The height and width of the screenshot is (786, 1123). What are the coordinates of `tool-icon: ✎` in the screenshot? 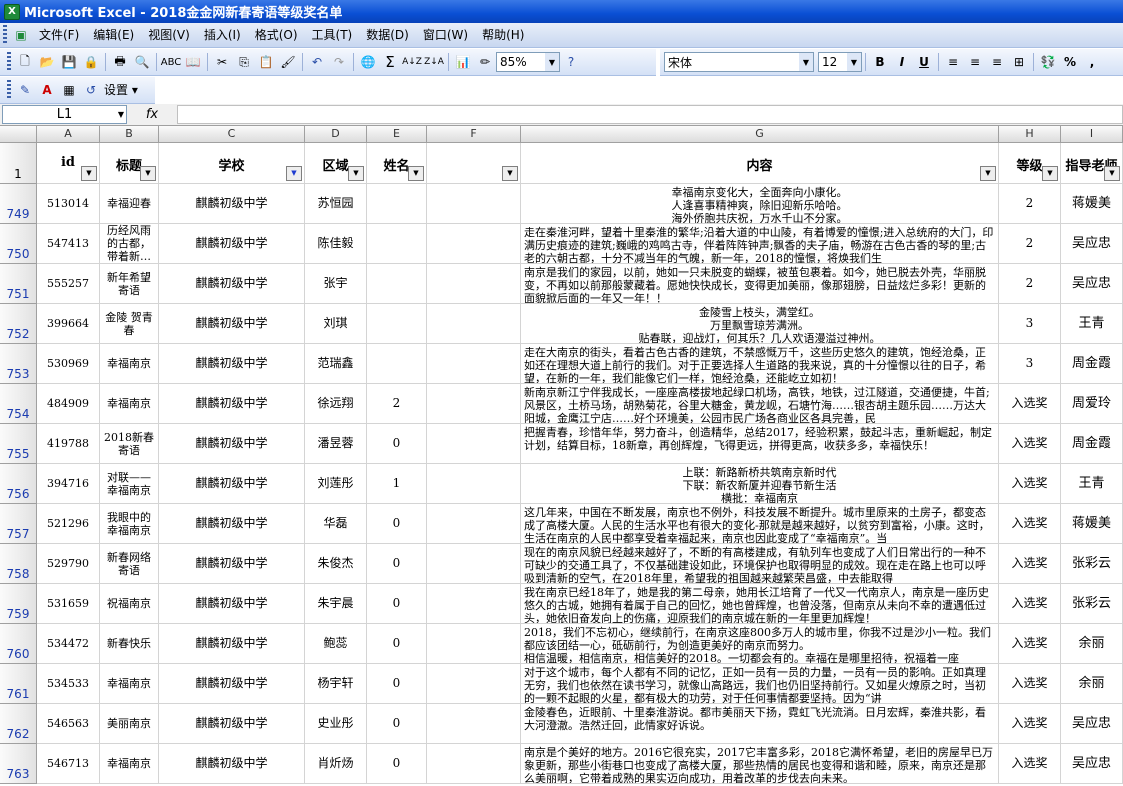 It's located at (25, 90).